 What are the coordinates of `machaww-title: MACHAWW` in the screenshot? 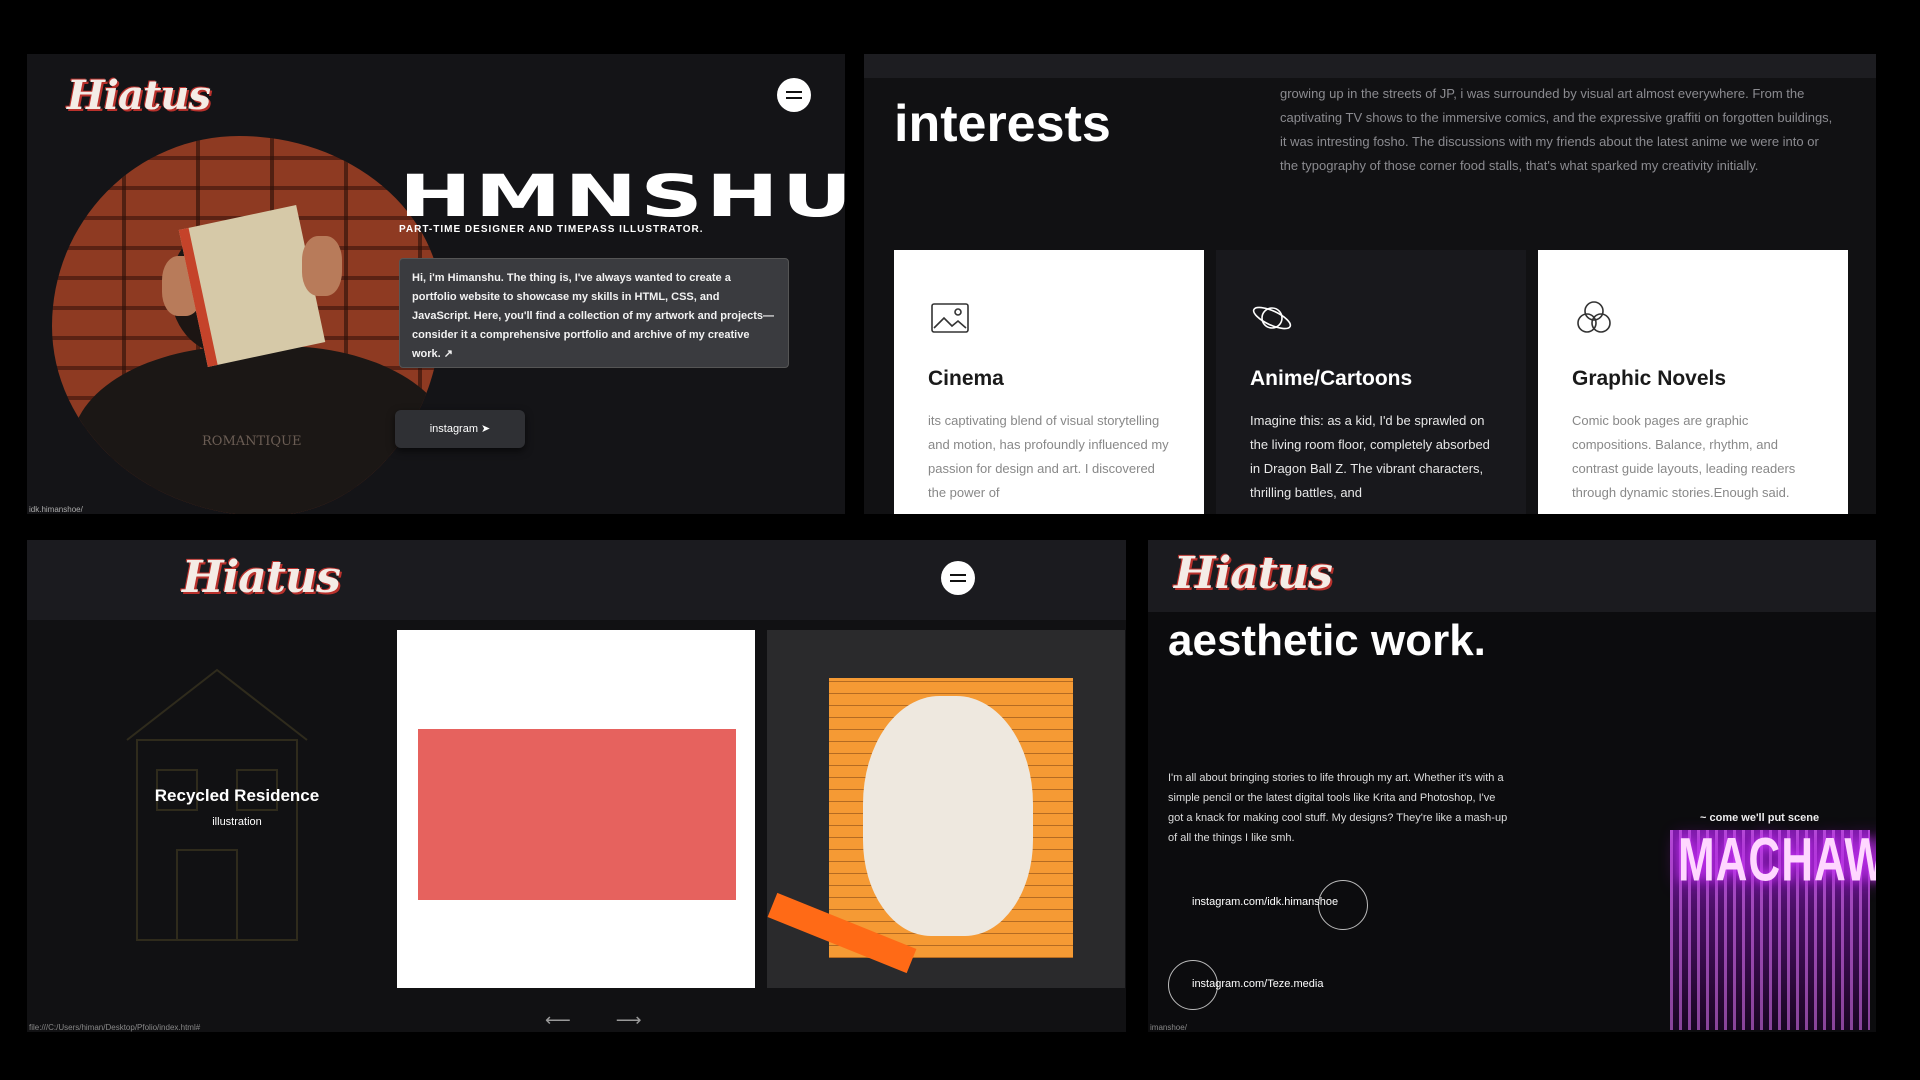 It's located at (1777, 860).